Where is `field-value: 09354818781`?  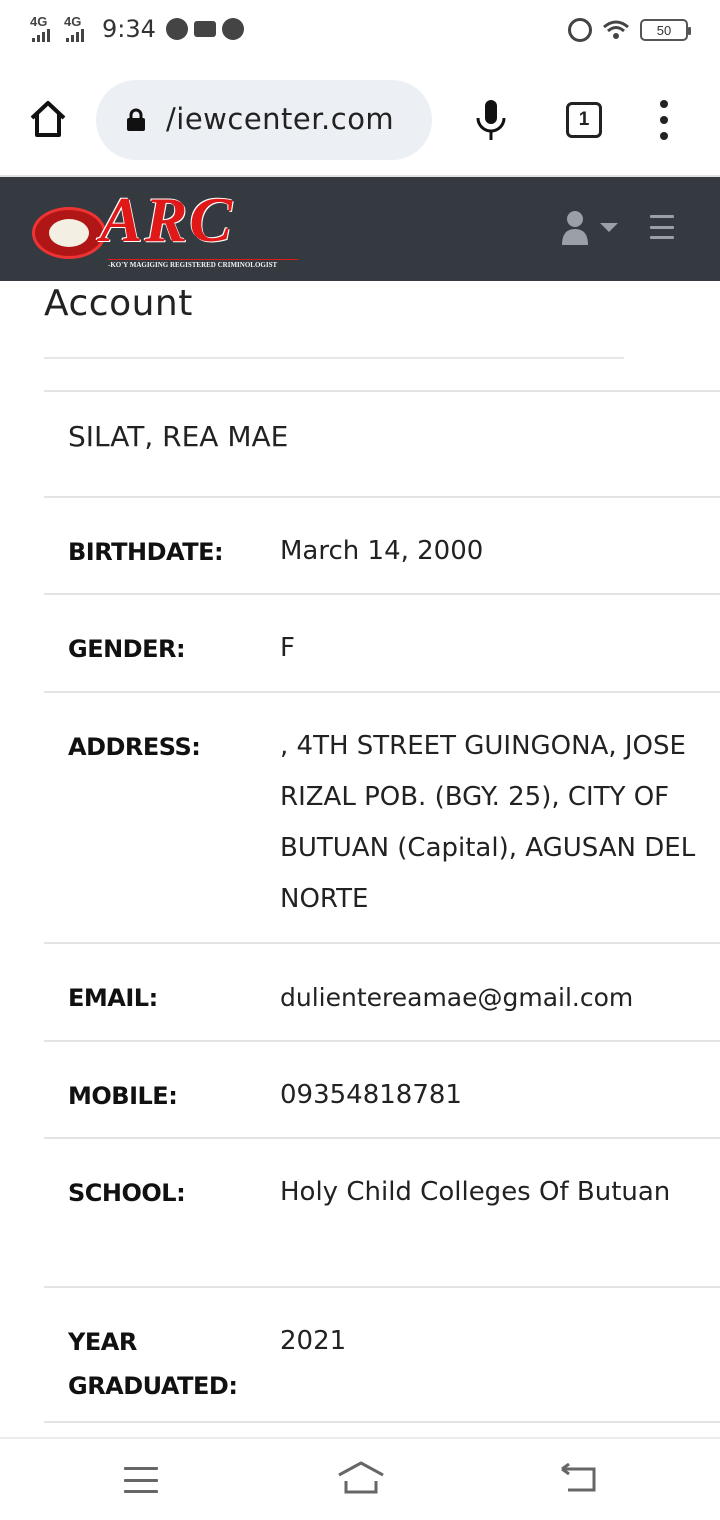 field-value: 09354818781 is located at coordinates (371, 1095).